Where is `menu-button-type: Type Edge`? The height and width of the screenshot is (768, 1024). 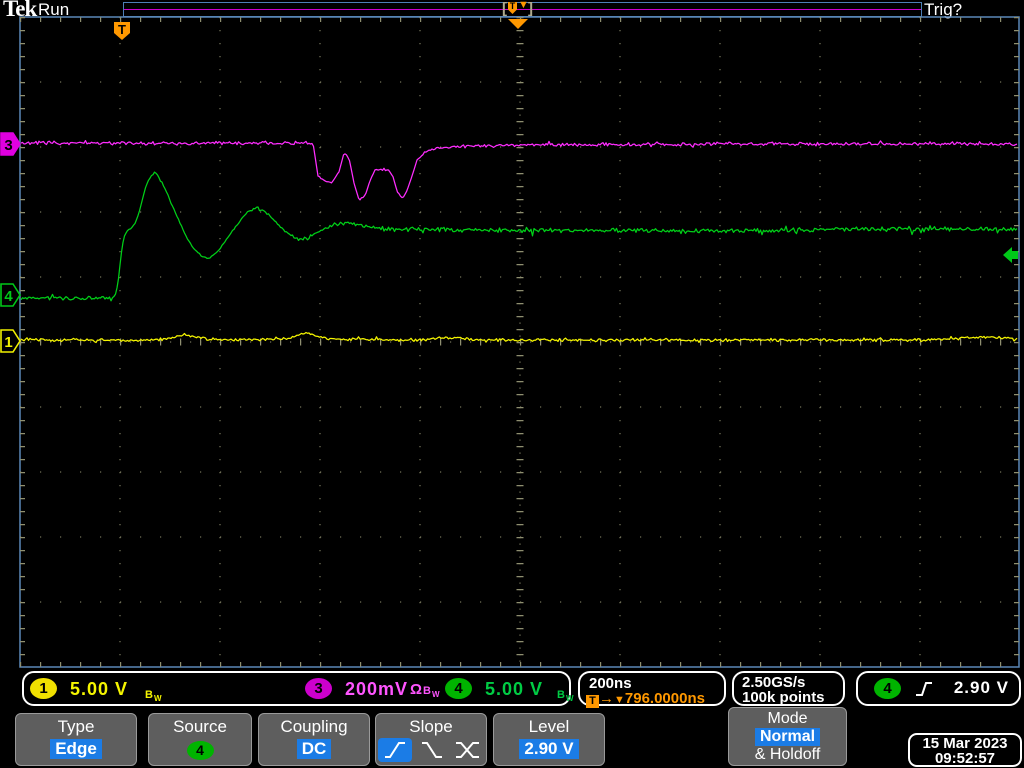
menu-button-type: Type Edge is located at coordinates (76, 739).